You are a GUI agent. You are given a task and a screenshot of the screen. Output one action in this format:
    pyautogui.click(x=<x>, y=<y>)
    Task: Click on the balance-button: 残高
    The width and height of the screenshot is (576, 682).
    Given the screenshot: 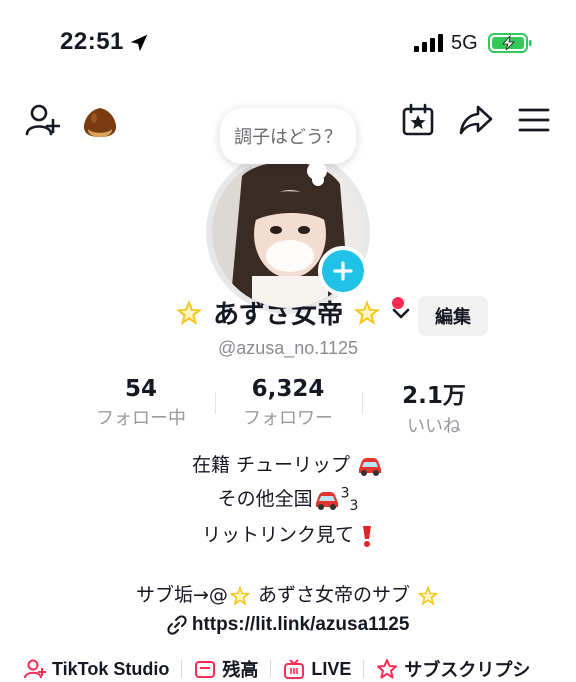 What is the action you would take?
    pyautogui.click(x=226, y=669)
    